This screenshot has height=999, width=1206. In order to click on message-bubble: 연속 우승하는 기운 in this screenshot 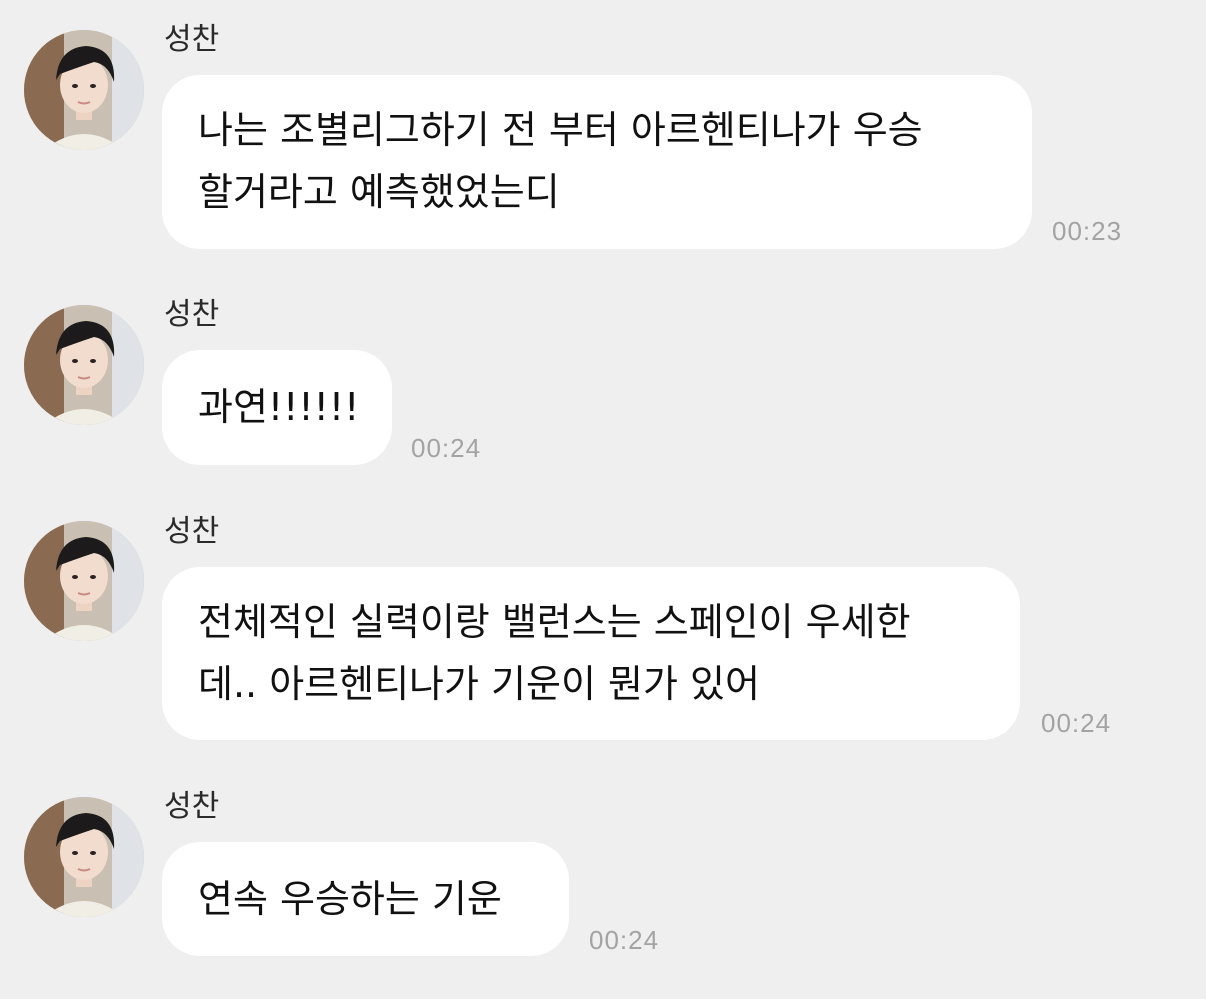, I will do `click(365, 899)`.